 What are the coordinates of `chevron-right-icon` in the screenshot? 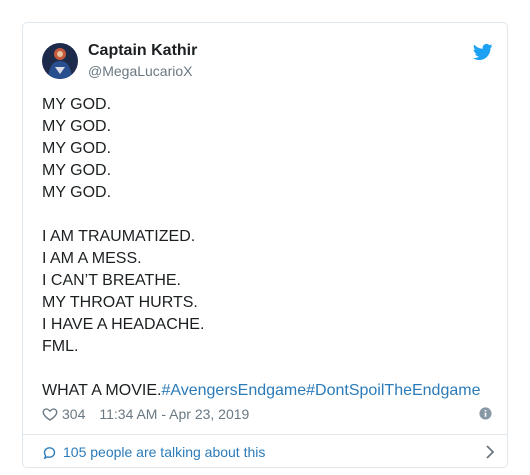 It's located at (490, 452).